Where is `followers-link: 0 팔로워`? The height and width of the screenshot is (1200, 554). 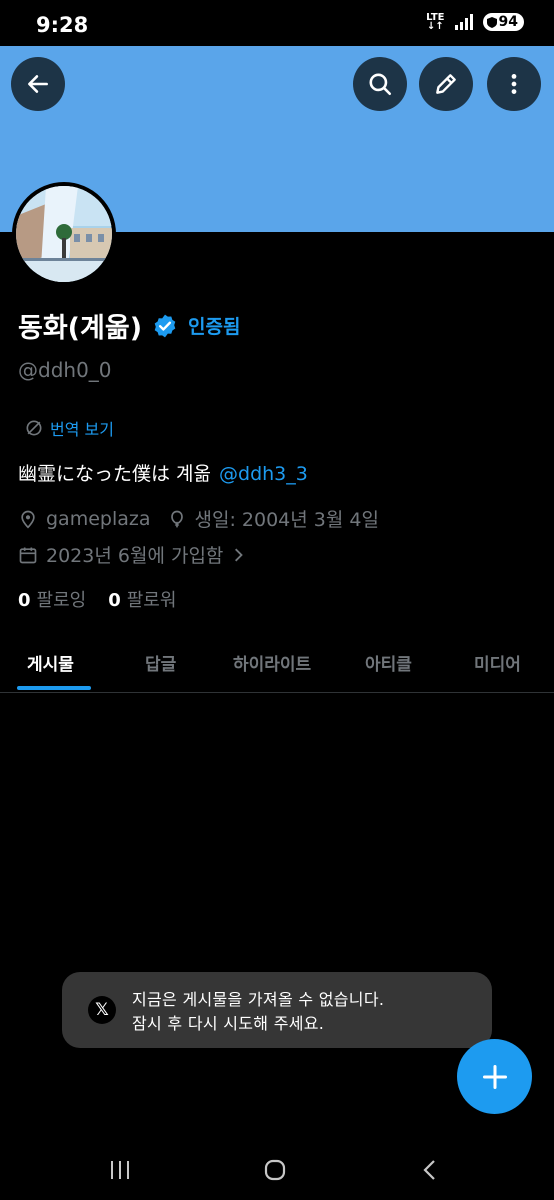
followers-link: 0 팔로워 is located at coordinates (142, 599).